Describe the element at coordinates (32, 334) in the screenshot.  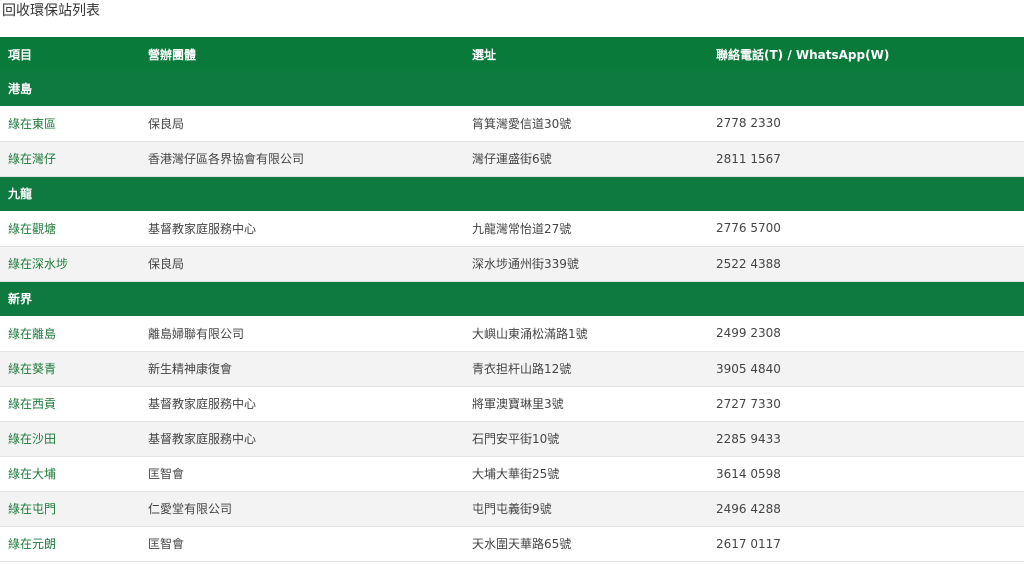
I see `station-link: 綠在離島` at that location.